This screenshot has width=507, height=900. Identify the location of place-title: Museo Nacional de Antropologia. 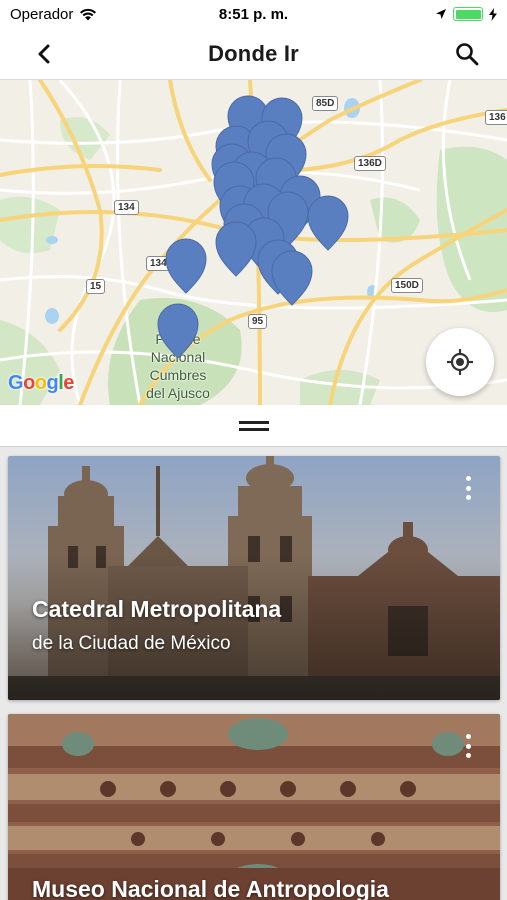
(210, 888).